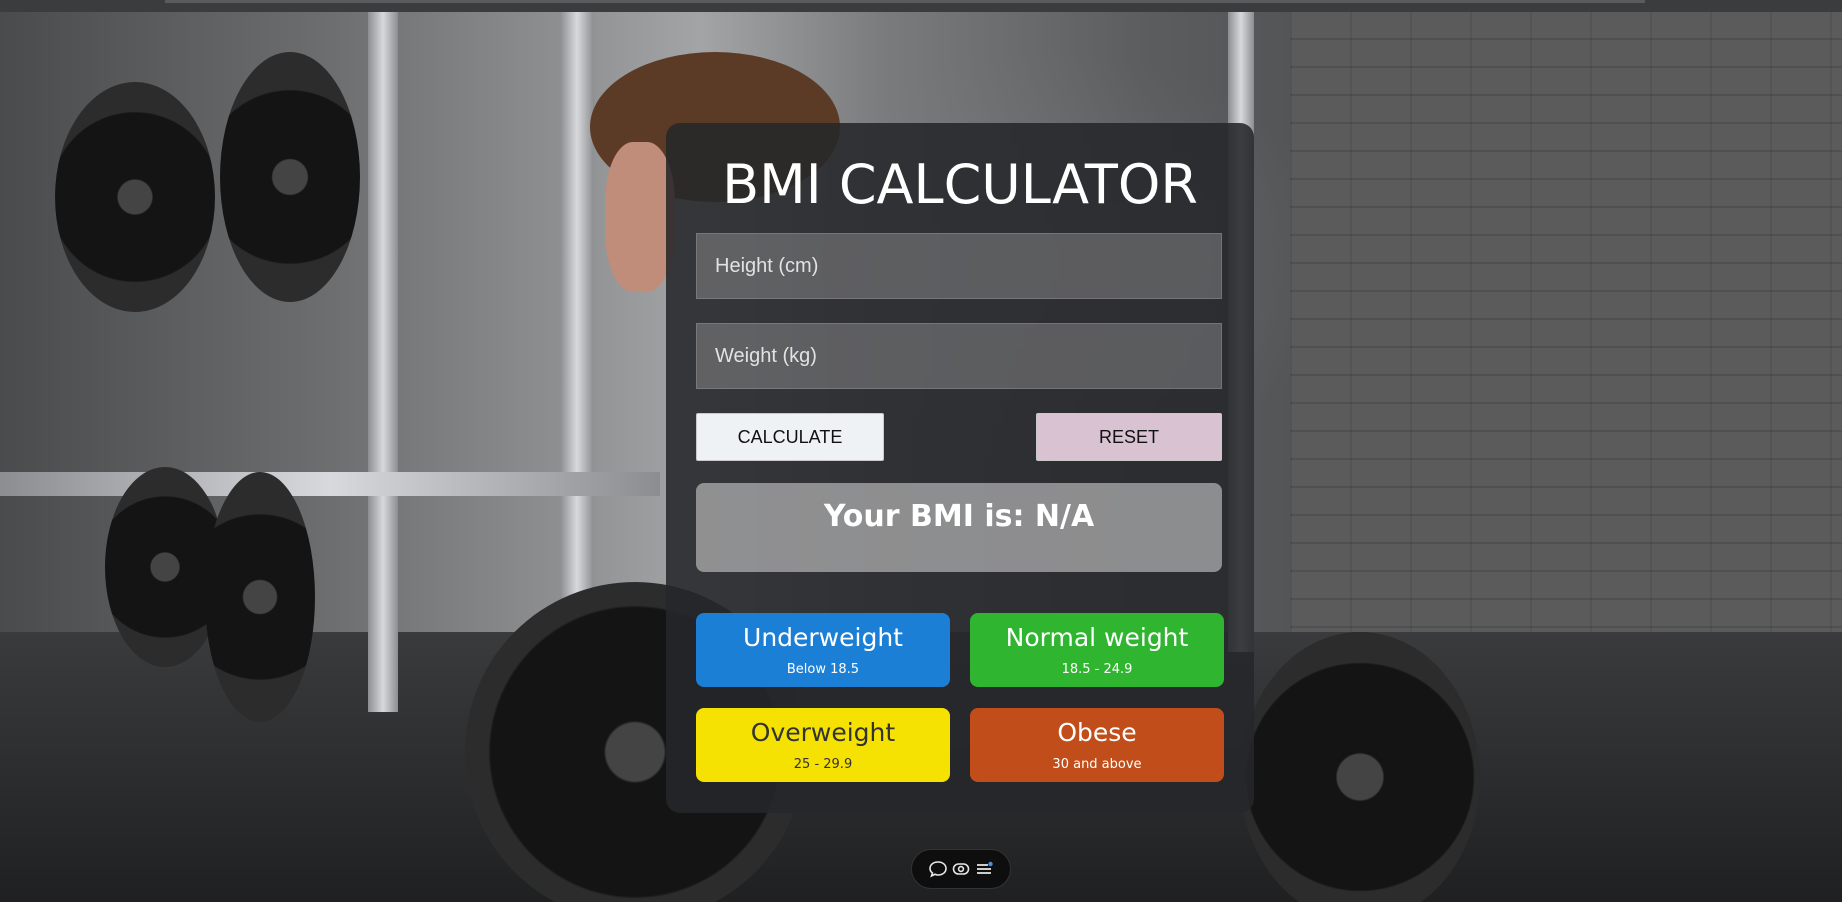 The height and width of the screenshot is (902, 1842). Describe the element at coordinates (1097, 764) in the screenshot. I see `category-range: 30 and above` at that location.